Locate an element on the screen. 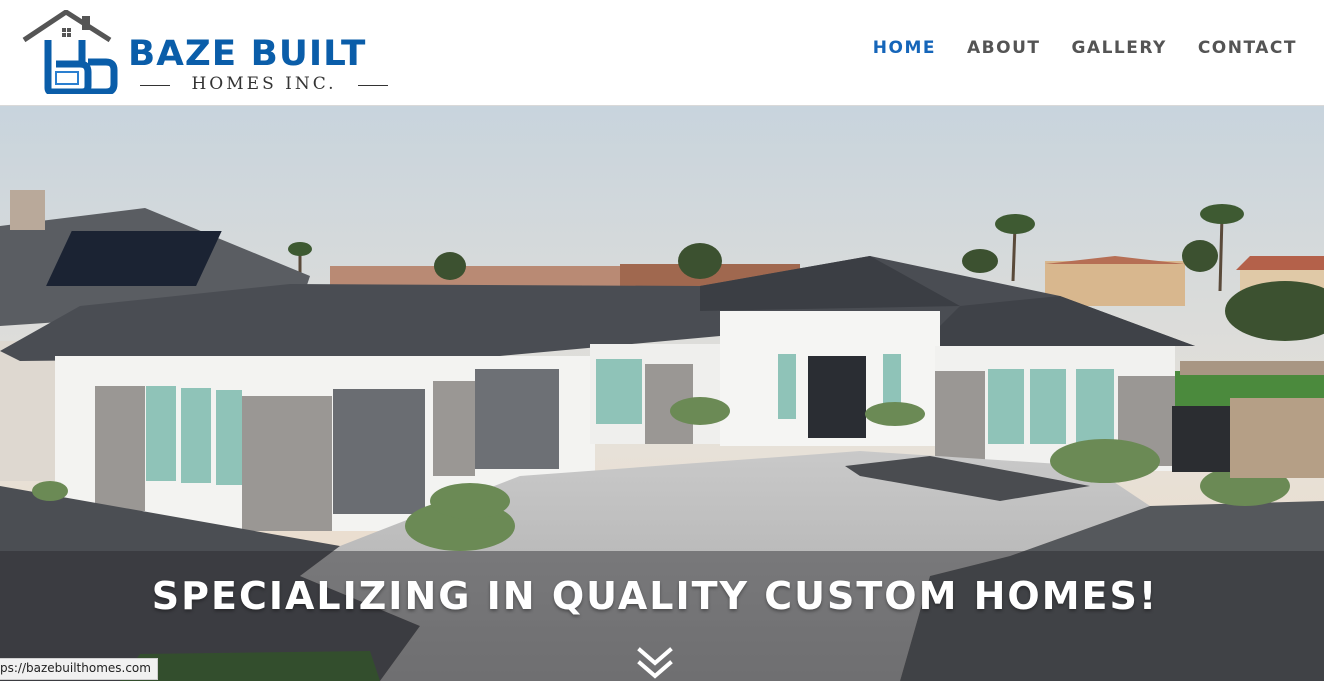 The height and width of the screenshot is (681, 1324). hero-tagline: SPECIALIZING IN QUALITY CUSTOM HOMES! is located at coordinates (655, 596).